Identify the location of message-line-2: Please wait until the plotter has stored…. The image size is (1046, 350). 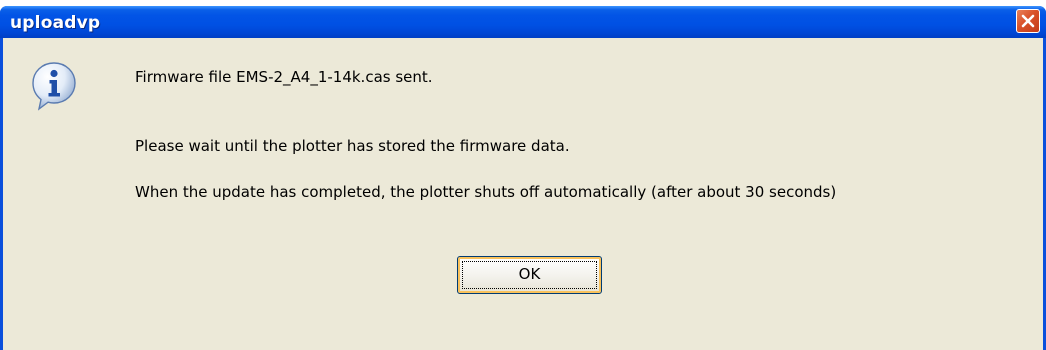
(352, 146).